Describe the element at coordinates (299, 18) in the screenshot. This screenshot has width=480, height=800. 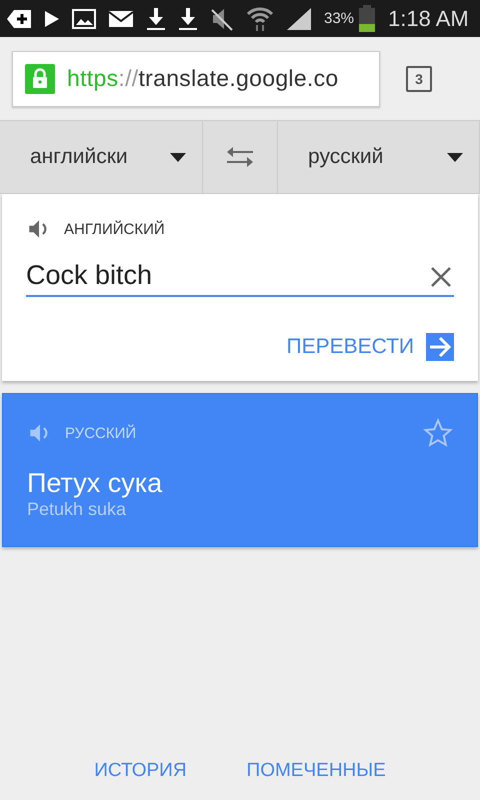
I see `signal-icon` at that location.